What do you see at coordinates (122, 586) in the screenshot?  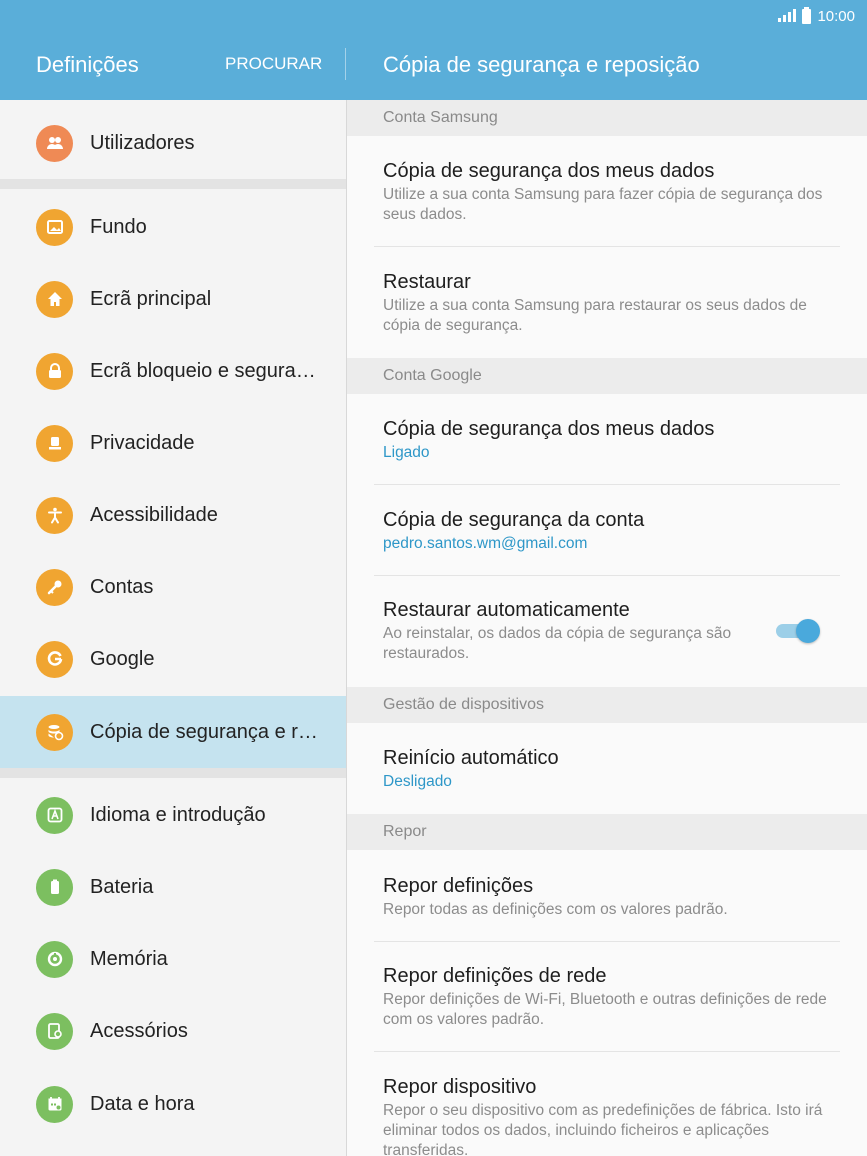 I see `sidebar-item-label: Contas` at bounding box center [122, 586].